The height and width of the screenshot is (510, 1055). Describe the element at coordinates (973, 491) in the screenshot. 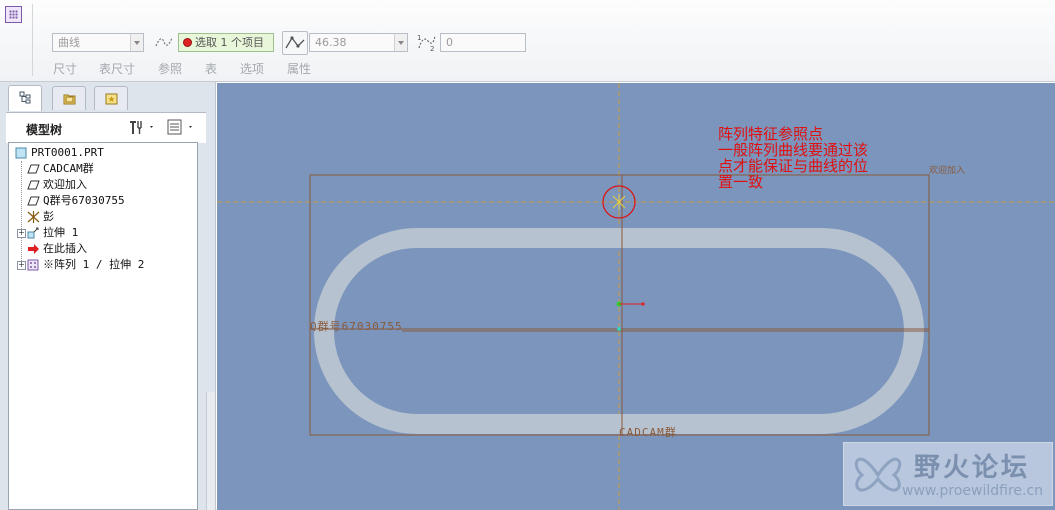

I see `watermark-url: www.proewildfire.cn` at that location.